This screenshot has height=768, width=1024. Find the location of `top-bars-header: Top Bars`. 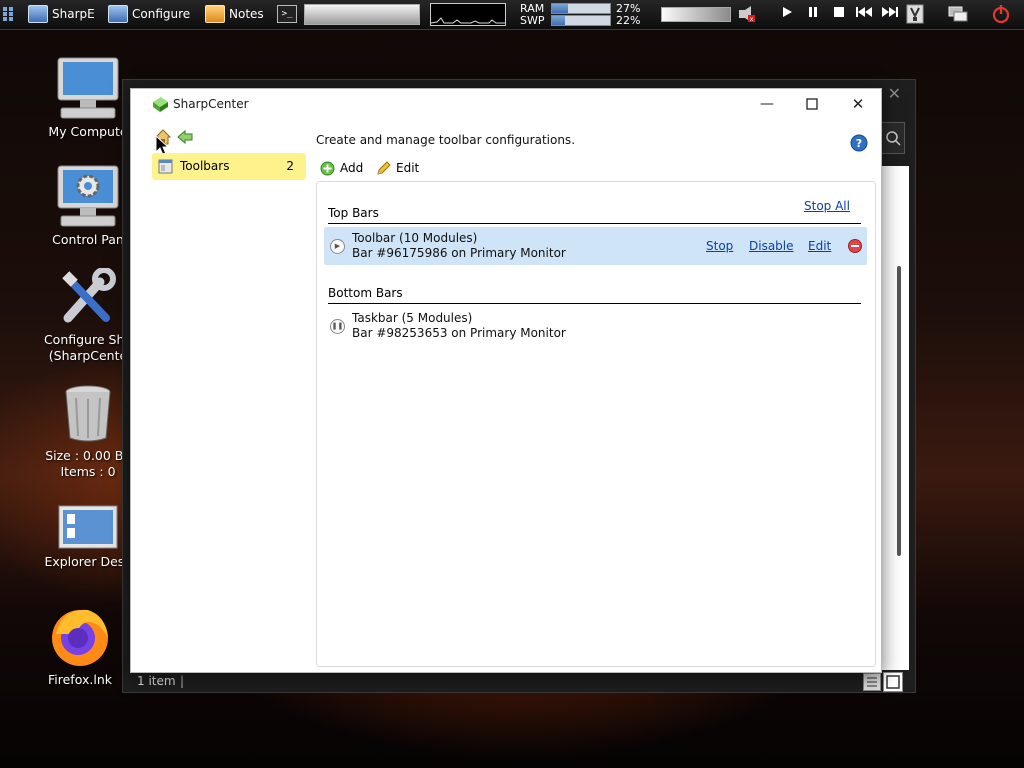

top-bars-header: Top Bars is located at coordinates (594, 215).